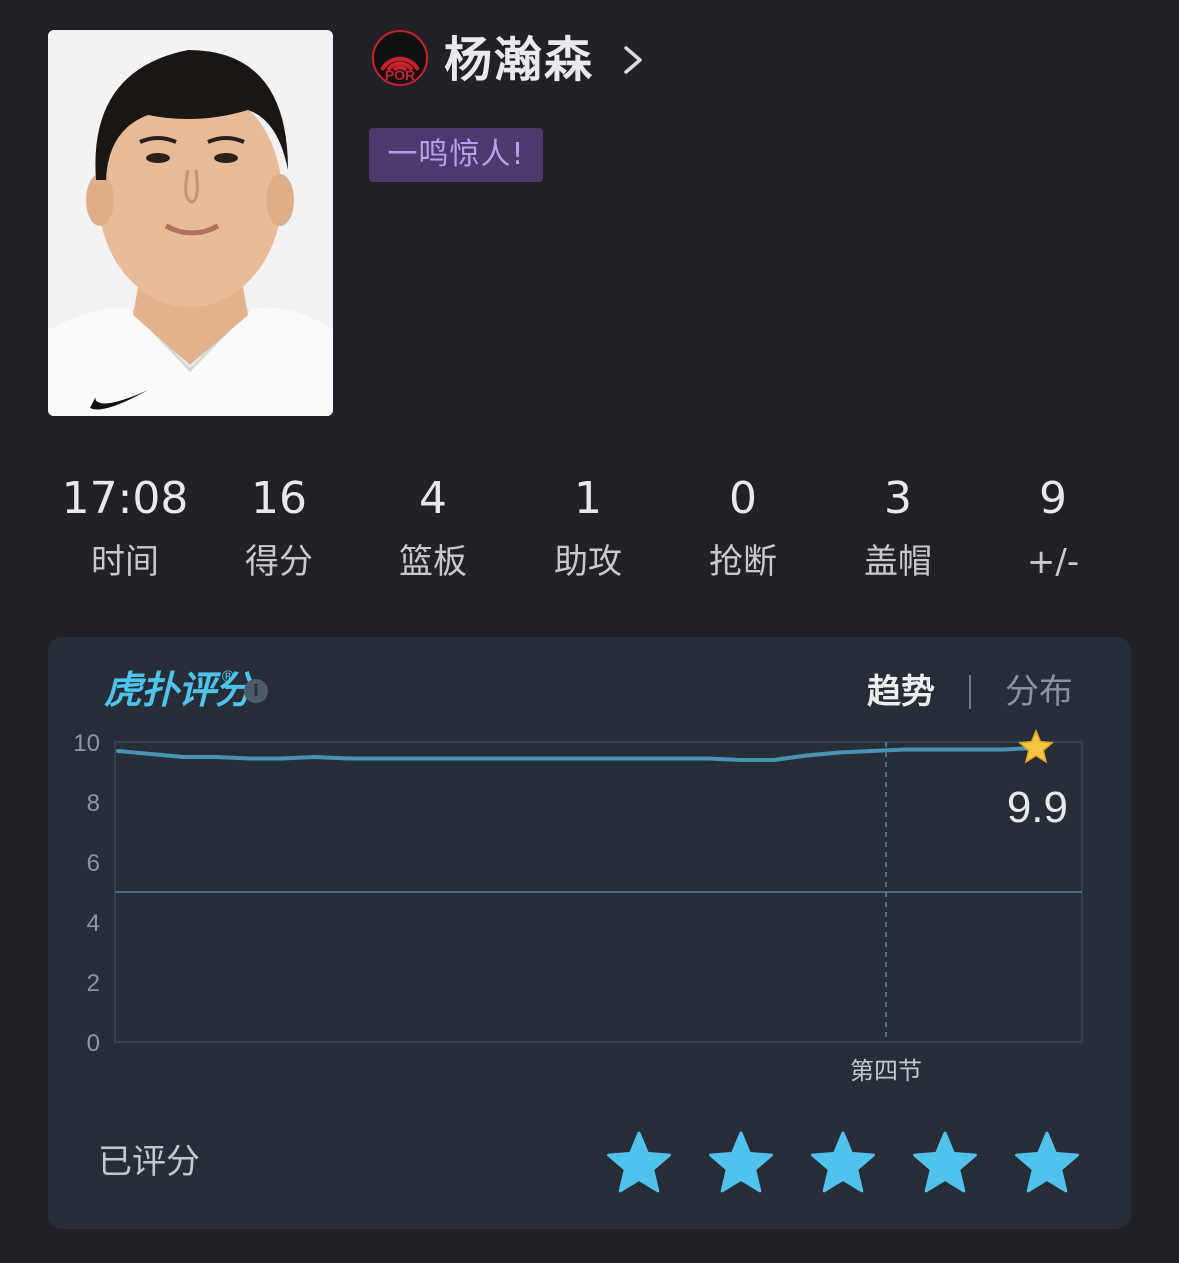 Image resolution: width=1179 pixels, height=1263 pixels. I want to click on stat-value: 9, so click(1053, 498).